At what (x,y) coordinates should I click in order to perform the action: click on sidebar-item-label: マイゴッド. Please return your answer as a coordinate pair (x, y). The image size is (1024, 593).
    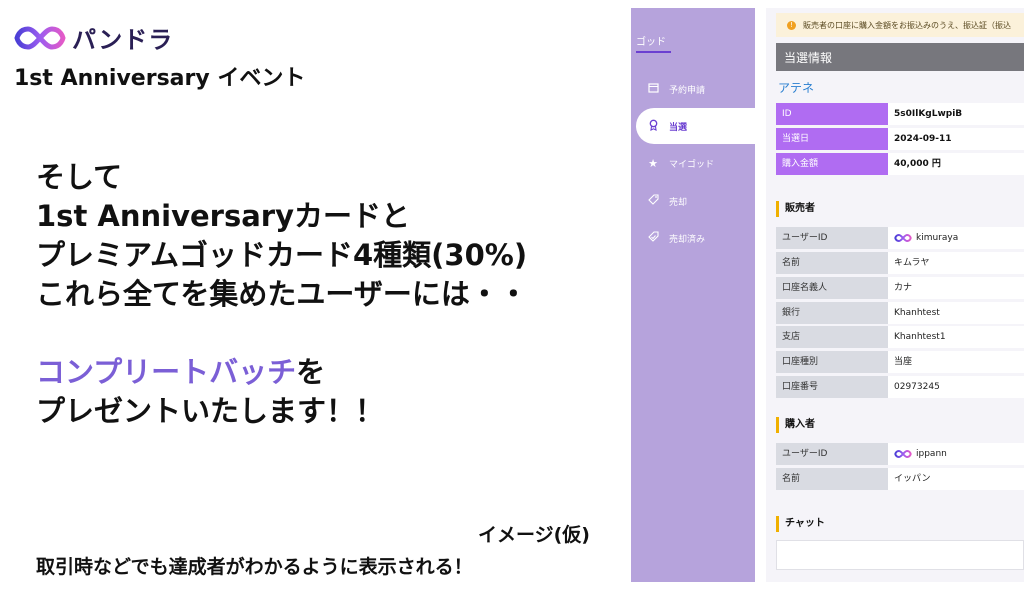
    Looking at the image, I should click on (692, 164).